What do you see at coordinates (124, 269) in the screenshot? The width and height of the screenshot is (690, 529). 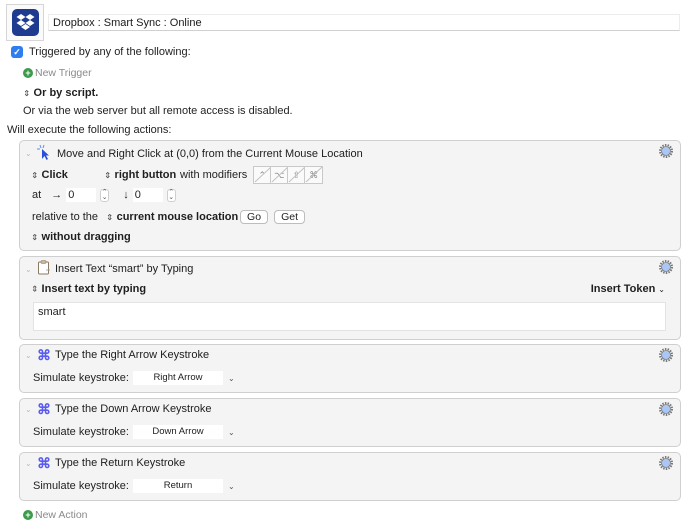 I see `action-title: Insert Text “smart” by Typing` at bounding box center [124, 269].